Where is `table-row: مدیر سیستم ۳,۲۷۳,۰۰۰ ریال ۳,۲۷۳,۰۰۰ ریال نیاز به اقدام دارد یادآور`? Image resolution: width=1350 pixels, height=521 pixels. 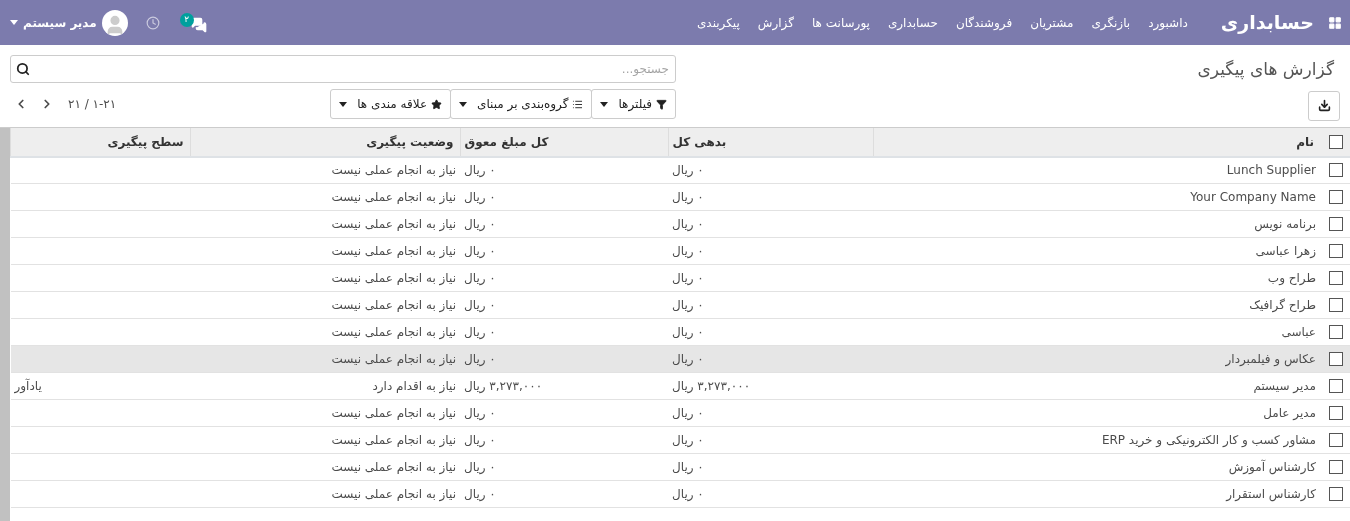
table-row: مدیر سیستم ۳,۲۷۳,۰۰۰ ریال ۳,۲۷۳,۰۰۰ ریال نیاز به اقدام دارد یادآور is located at coordinates (680, 386).